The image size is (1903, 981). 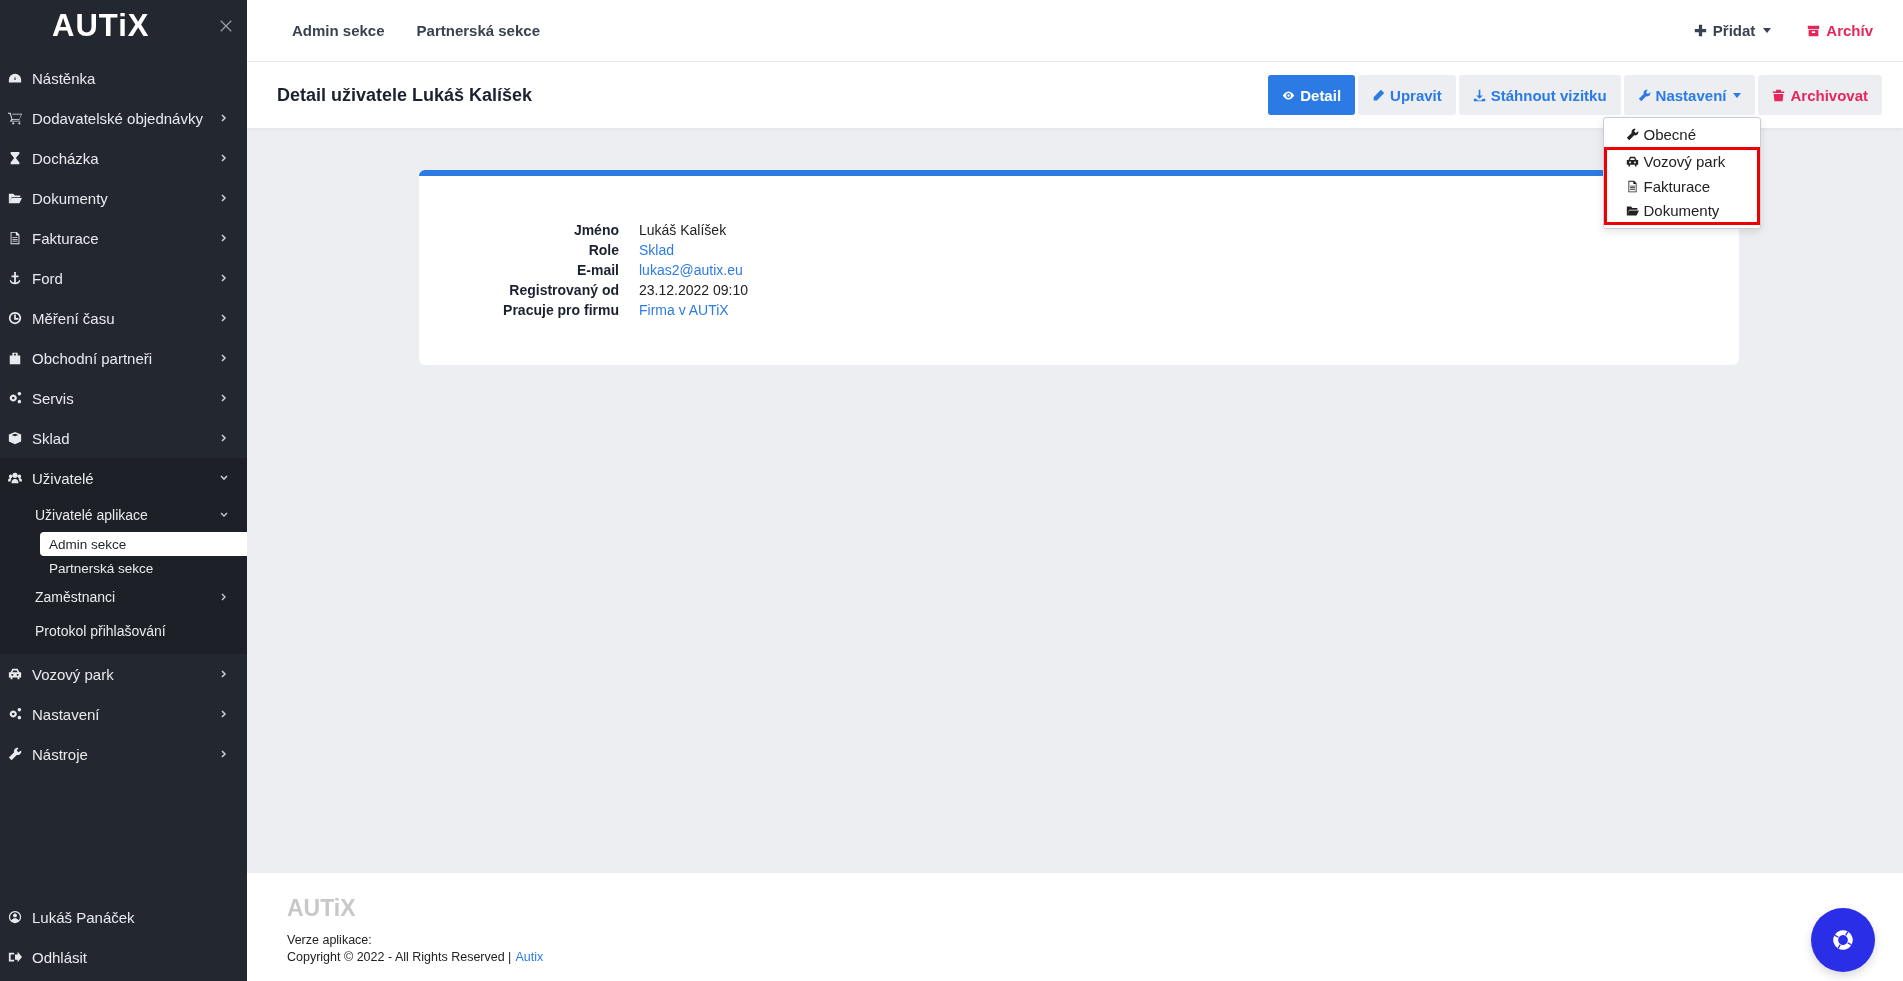 I want to click on submenu-item: Partnerská sekce, so click(x=143, y=568).